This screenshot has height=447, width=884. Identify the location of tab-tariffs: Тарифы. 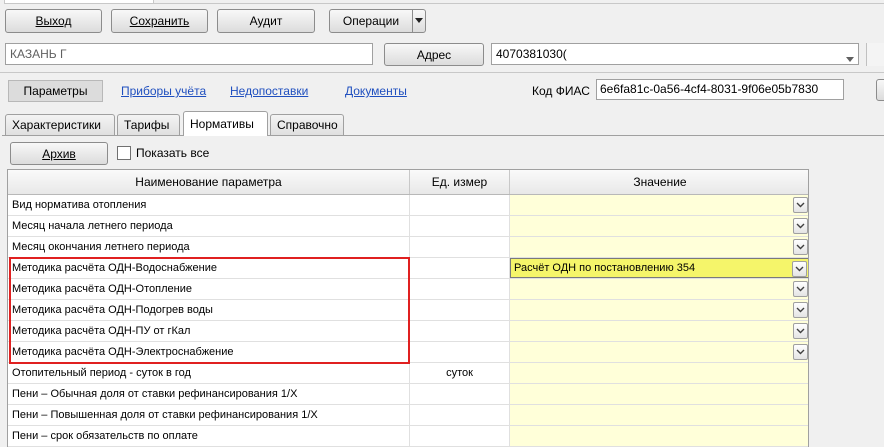
(148, 124).